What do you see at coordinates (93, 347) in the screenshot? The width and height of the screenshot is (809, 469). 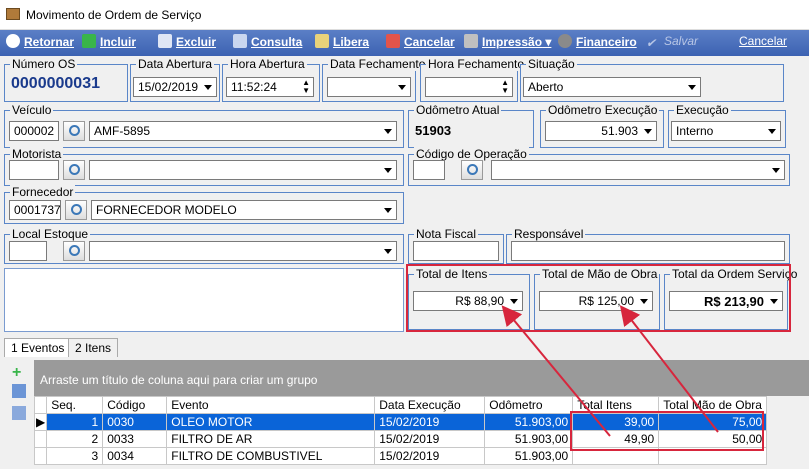 I see `tab-itens: 2 Itens` at bounding box center [93, 347].